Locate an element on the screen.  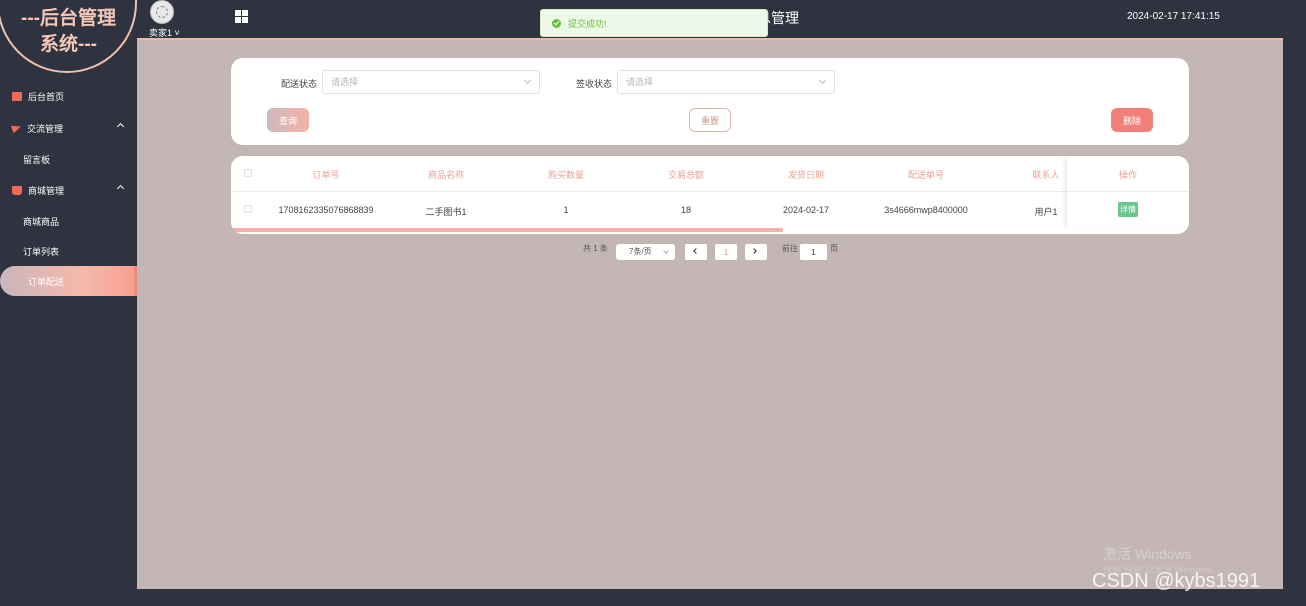
sign-status-placeholder: 请选择 is located at coordinates (640, 82).